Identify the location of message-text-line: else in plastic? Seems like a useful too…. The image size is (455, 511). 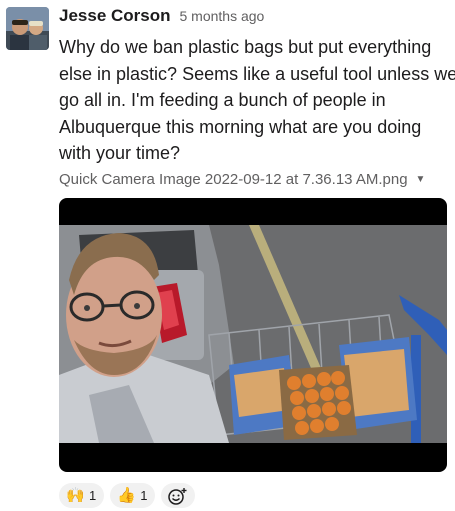
(257, 73).